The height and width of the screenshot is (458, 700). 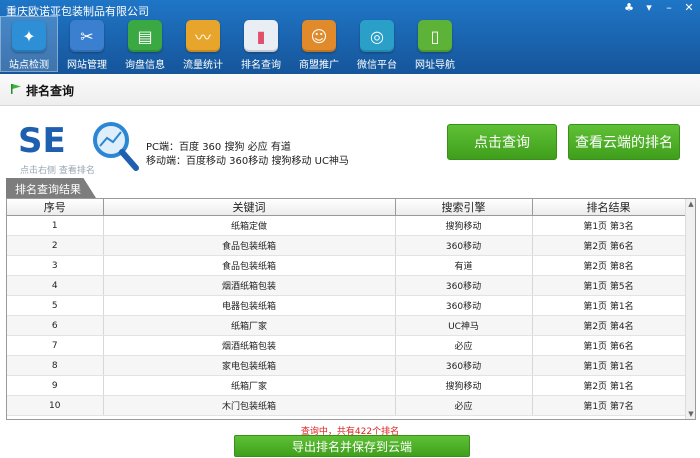 I want to click on scroll-down-icon: ▼, so click(x=691, y=414).